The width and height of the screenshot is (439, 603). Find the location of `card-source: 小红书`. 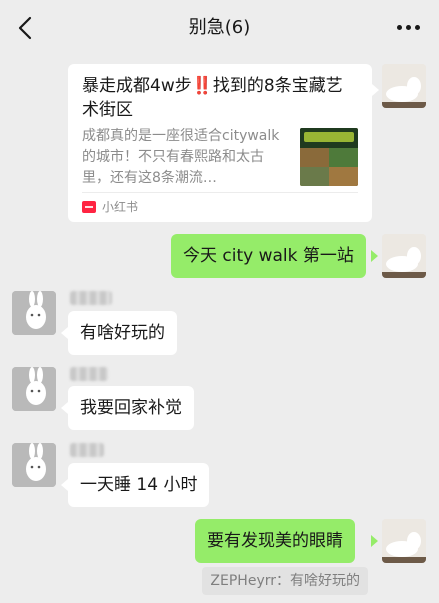

card-source: 小红书 is located at coordinates (110, 207).